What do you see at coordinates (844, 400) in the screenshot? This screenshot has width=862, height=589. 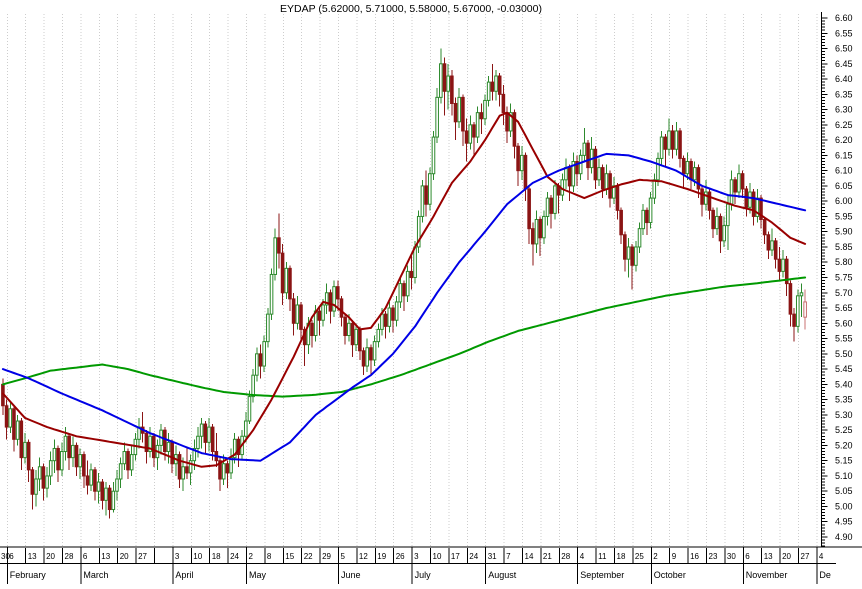 I see `y-axis-label: 5.35` at bounding box center [844, 400].